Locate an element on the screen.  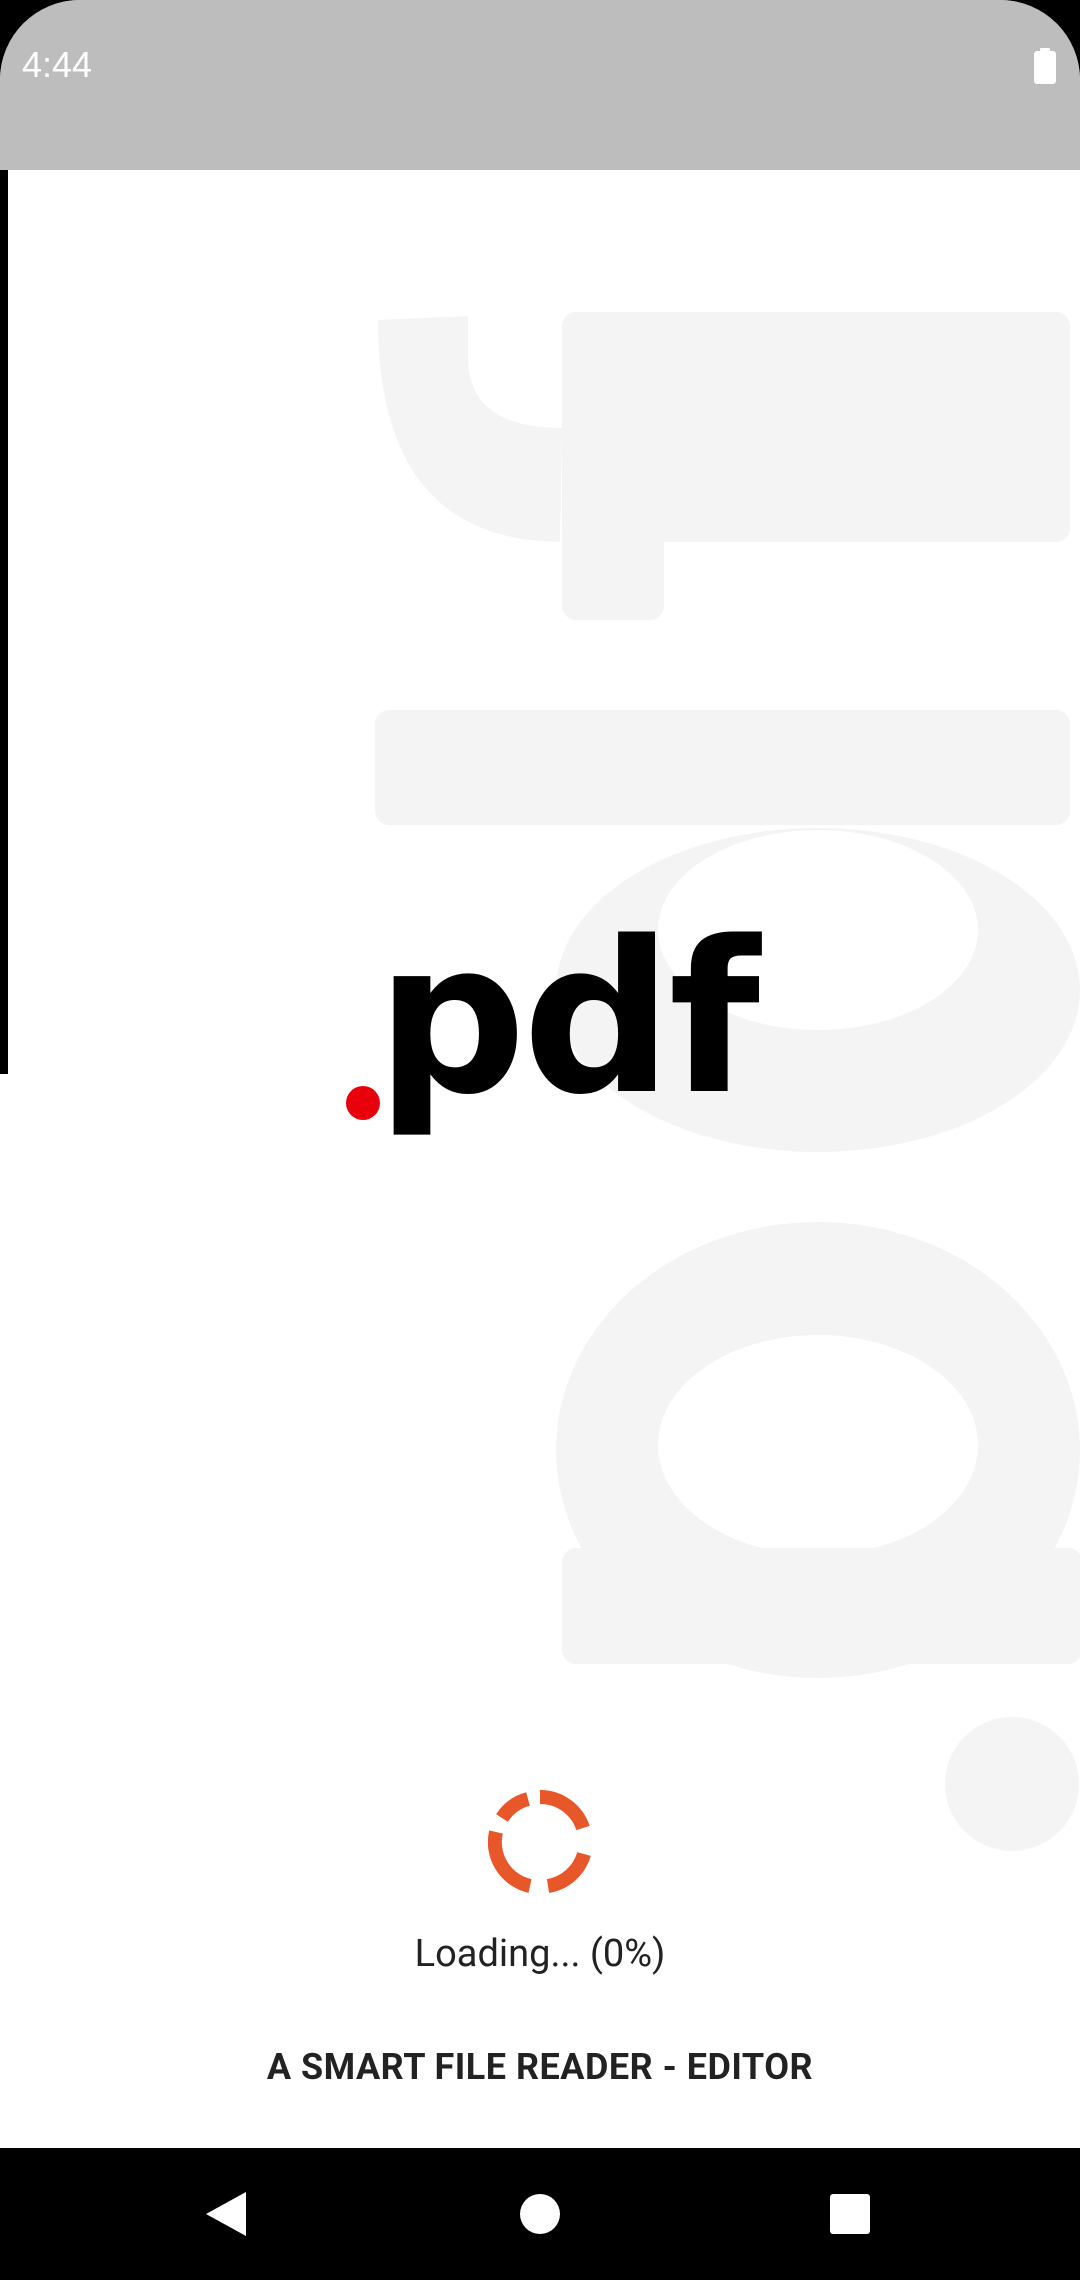
loading-spinner-icon is located at coordinates (539, 1841).